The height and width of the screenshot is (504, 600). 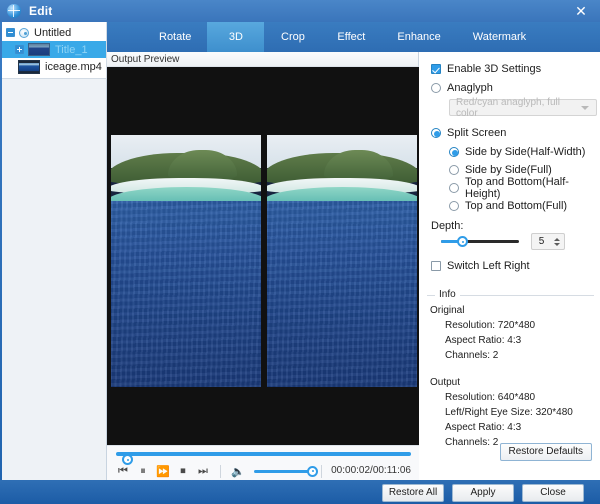 I want to click on enable-3d-row: Enable 3D Settings, so click(x=515, y=68).